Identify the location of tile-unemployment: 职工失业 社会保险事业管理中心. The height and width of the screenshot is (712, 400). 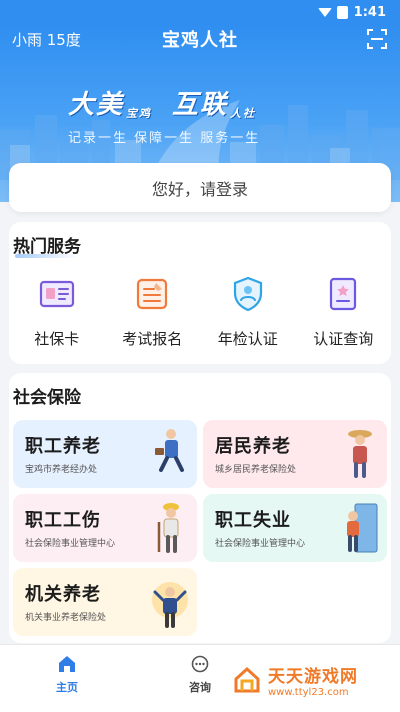
(295, 528).